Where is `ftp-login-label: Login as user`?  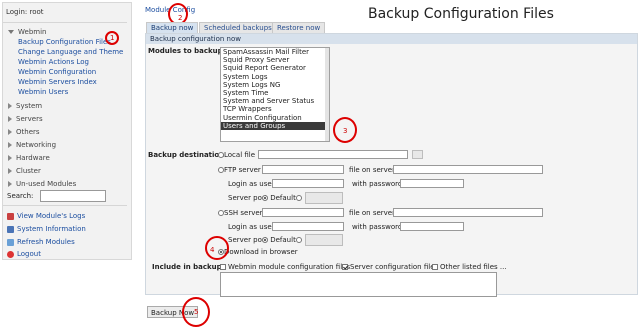 ftp-login-label: Login as user is located at coordinates (251, 184).